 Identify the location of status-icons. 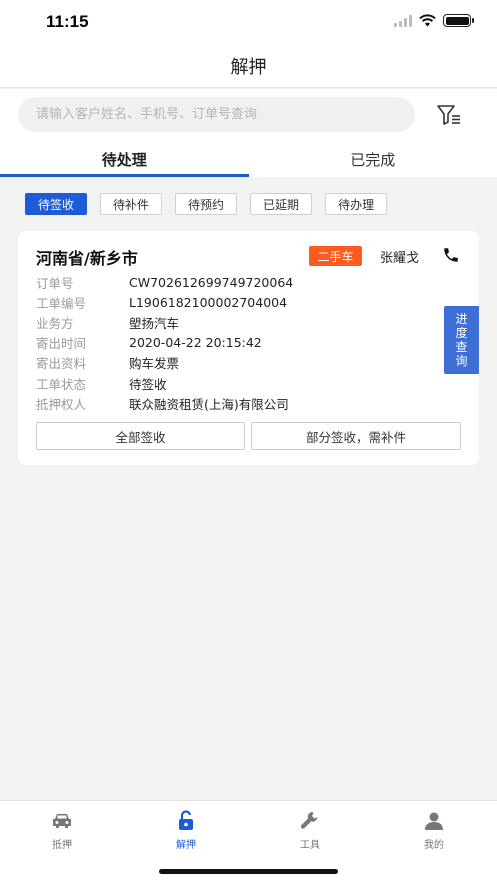
(434, 20).